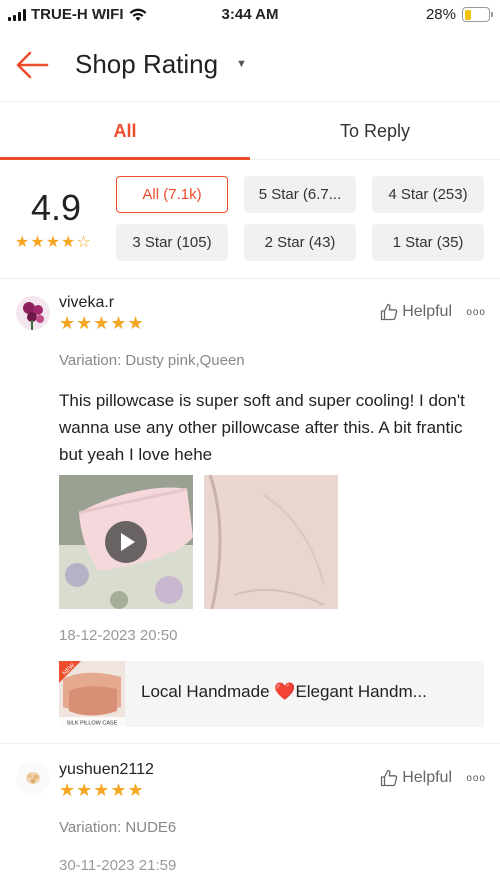  I want to click on tab-all: All, so click(125, 131).